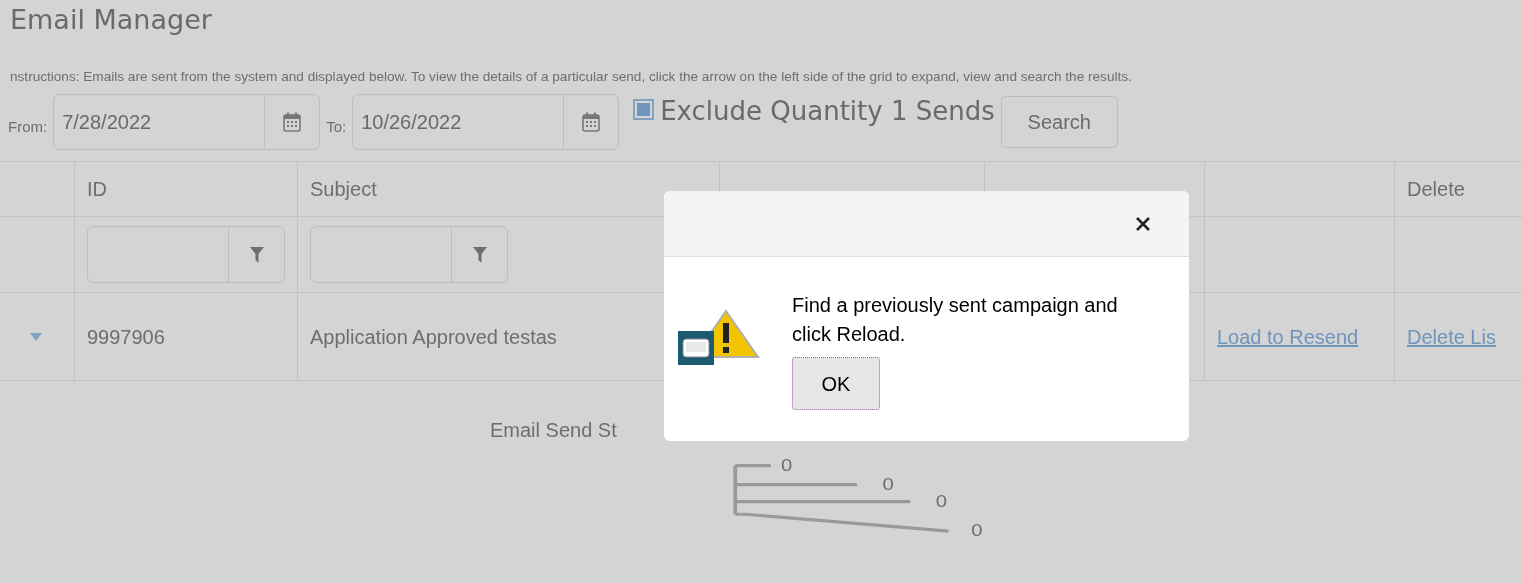  Describe the element at coordinates (336, 126) in the screenshot. I see `to-label: To:` at that location.